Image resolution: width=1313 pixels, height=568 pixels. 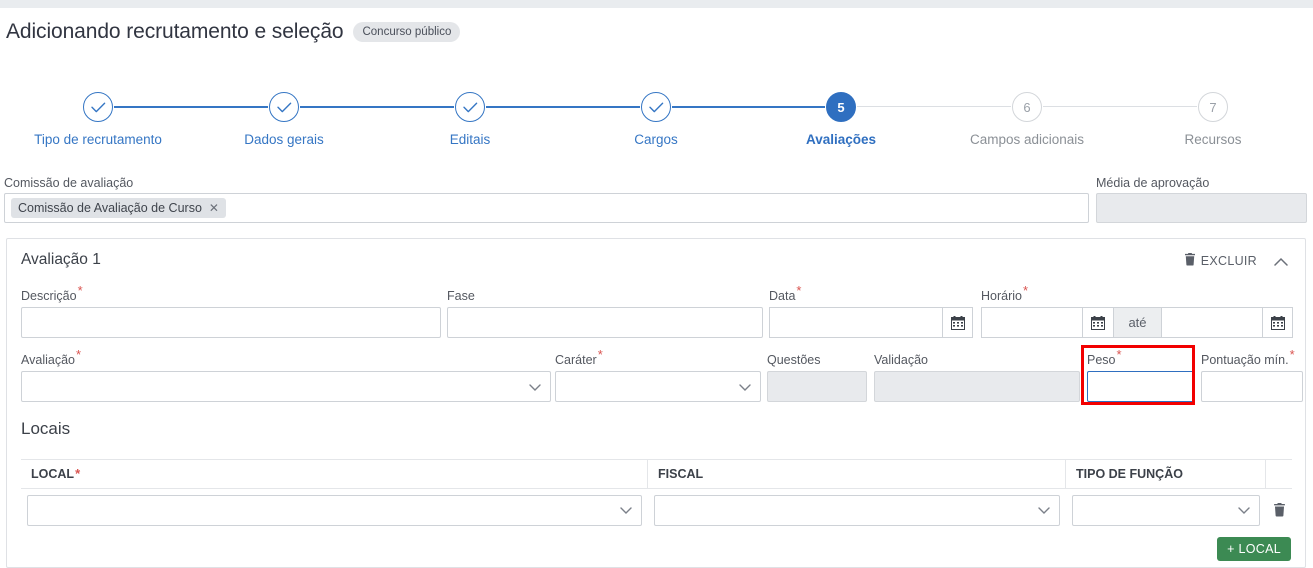 I want to click on stepper-step-number: 5, so click(x=841, y=107).